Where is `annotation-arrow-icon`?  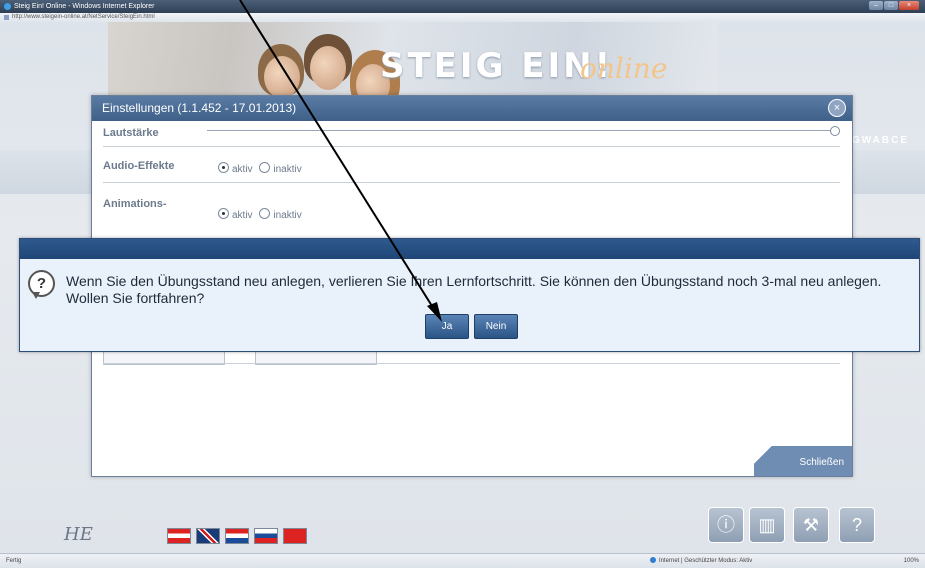
annotation-arrow-icon is located at coordinates (340, 161).